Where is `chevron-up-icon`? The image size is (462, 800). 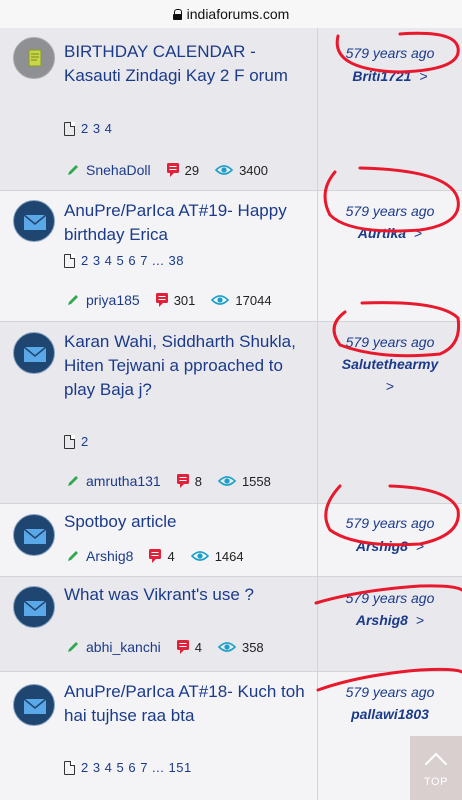
chevron-up-icon is located at coordinates (436, 764).